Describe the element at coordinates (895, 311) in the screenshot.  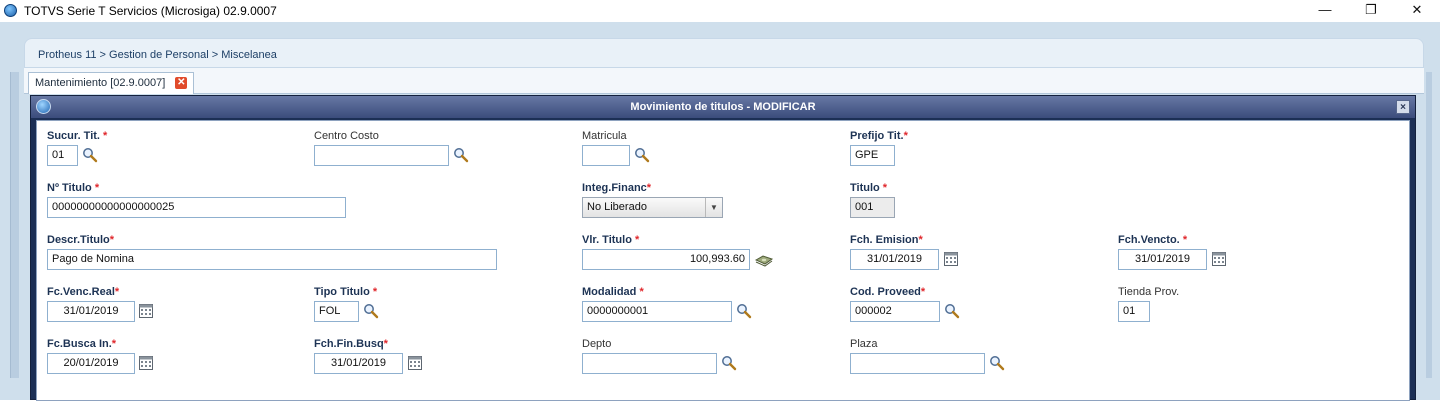
I see `cod-proveed-input: 000002` at that location.